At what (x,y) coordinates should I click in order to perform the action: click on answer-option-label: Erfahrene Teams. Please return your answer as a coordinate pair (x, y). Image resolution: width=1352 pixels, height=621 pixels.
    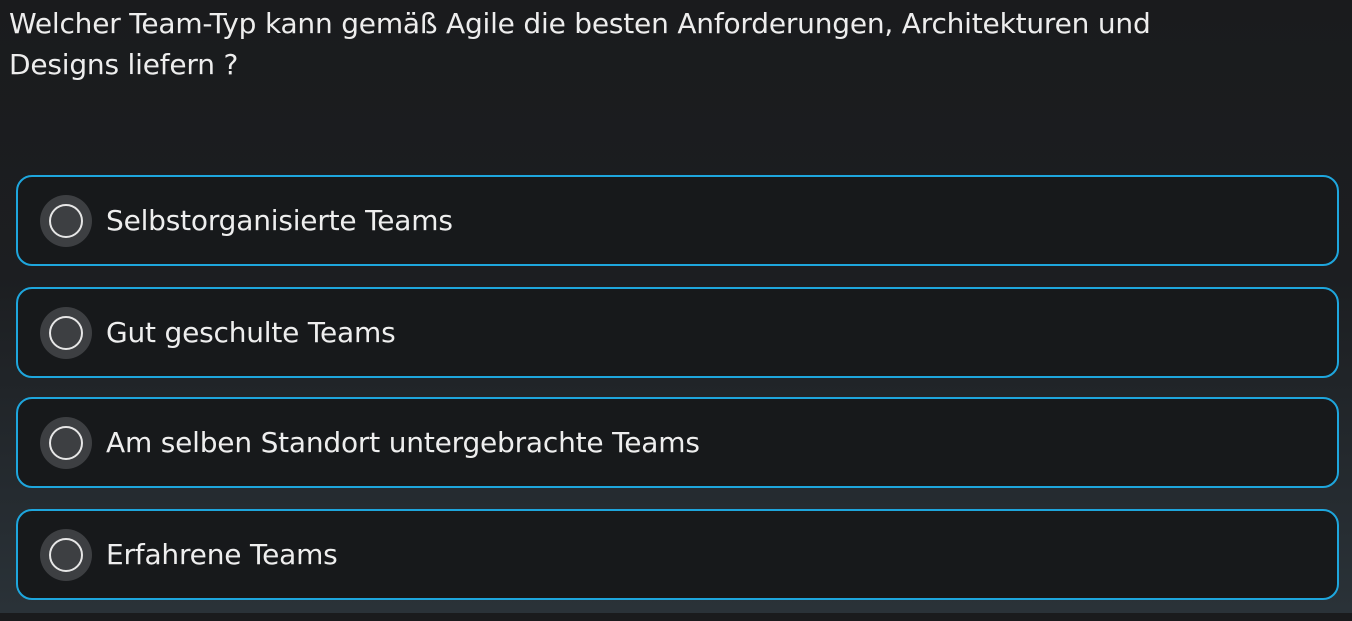
    Looking at the image, I should click on (222, 554).